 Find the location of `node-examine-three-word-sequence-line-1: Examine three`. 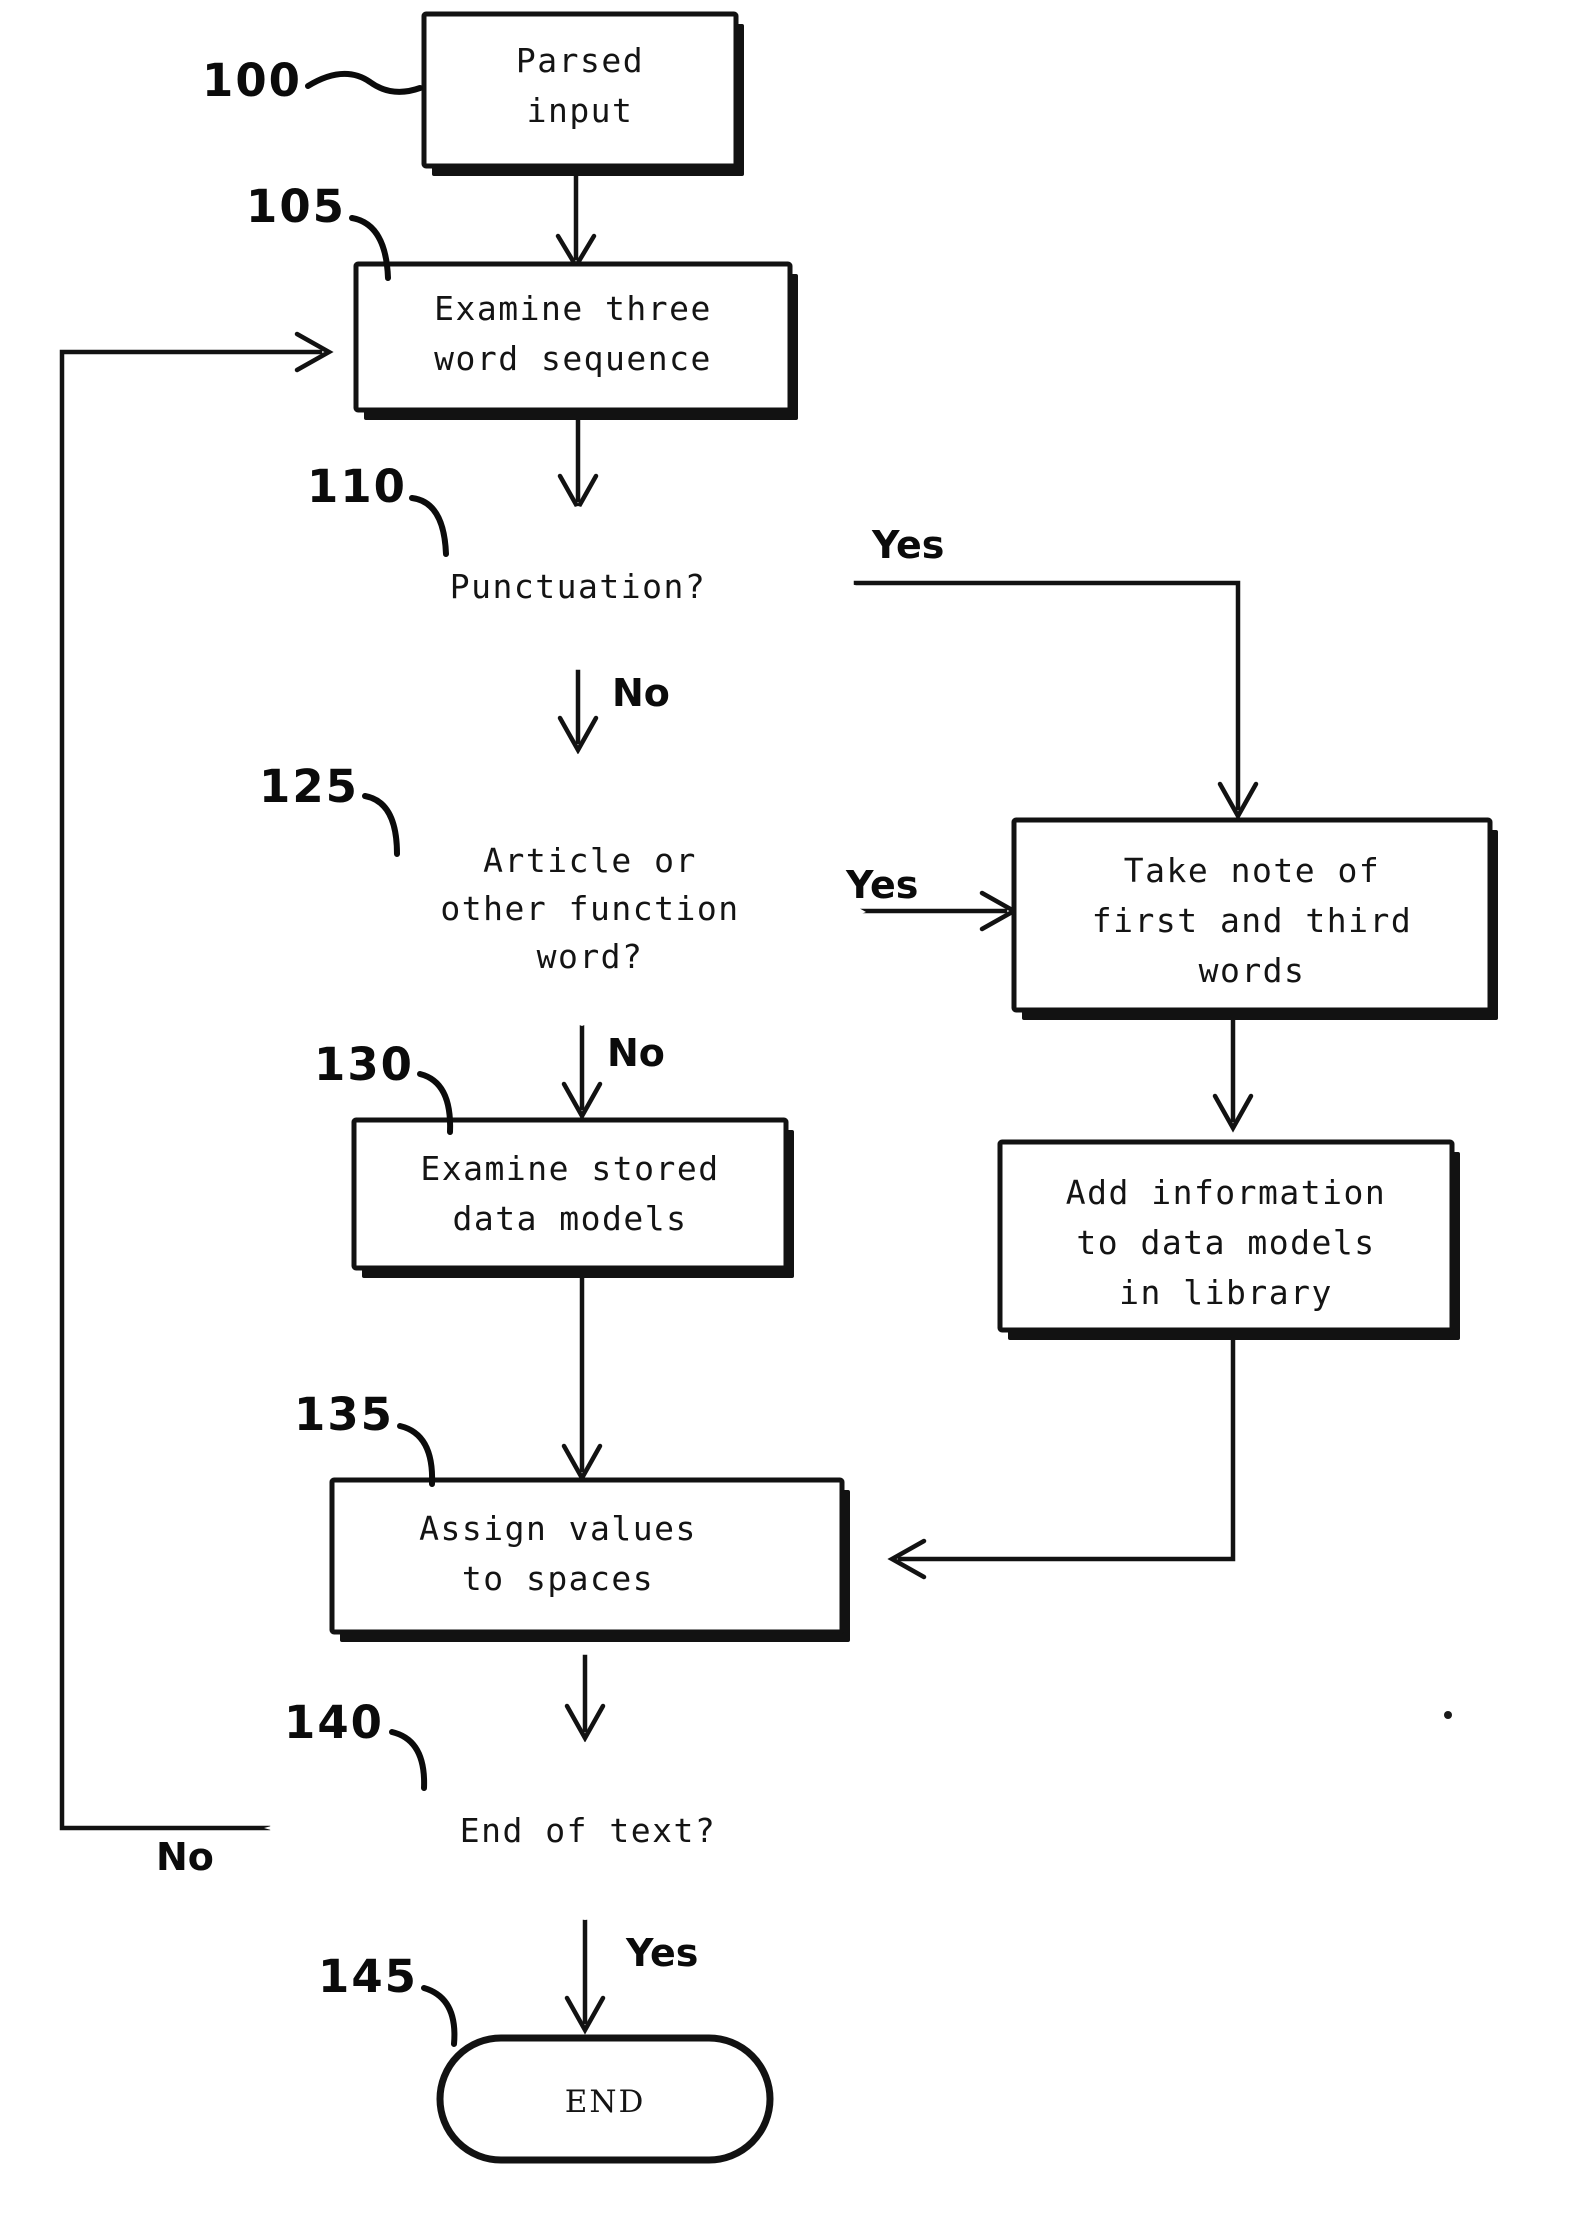

node-examine-three-word-sequence-line-1: Examine three is located at coordinates (573, 308).